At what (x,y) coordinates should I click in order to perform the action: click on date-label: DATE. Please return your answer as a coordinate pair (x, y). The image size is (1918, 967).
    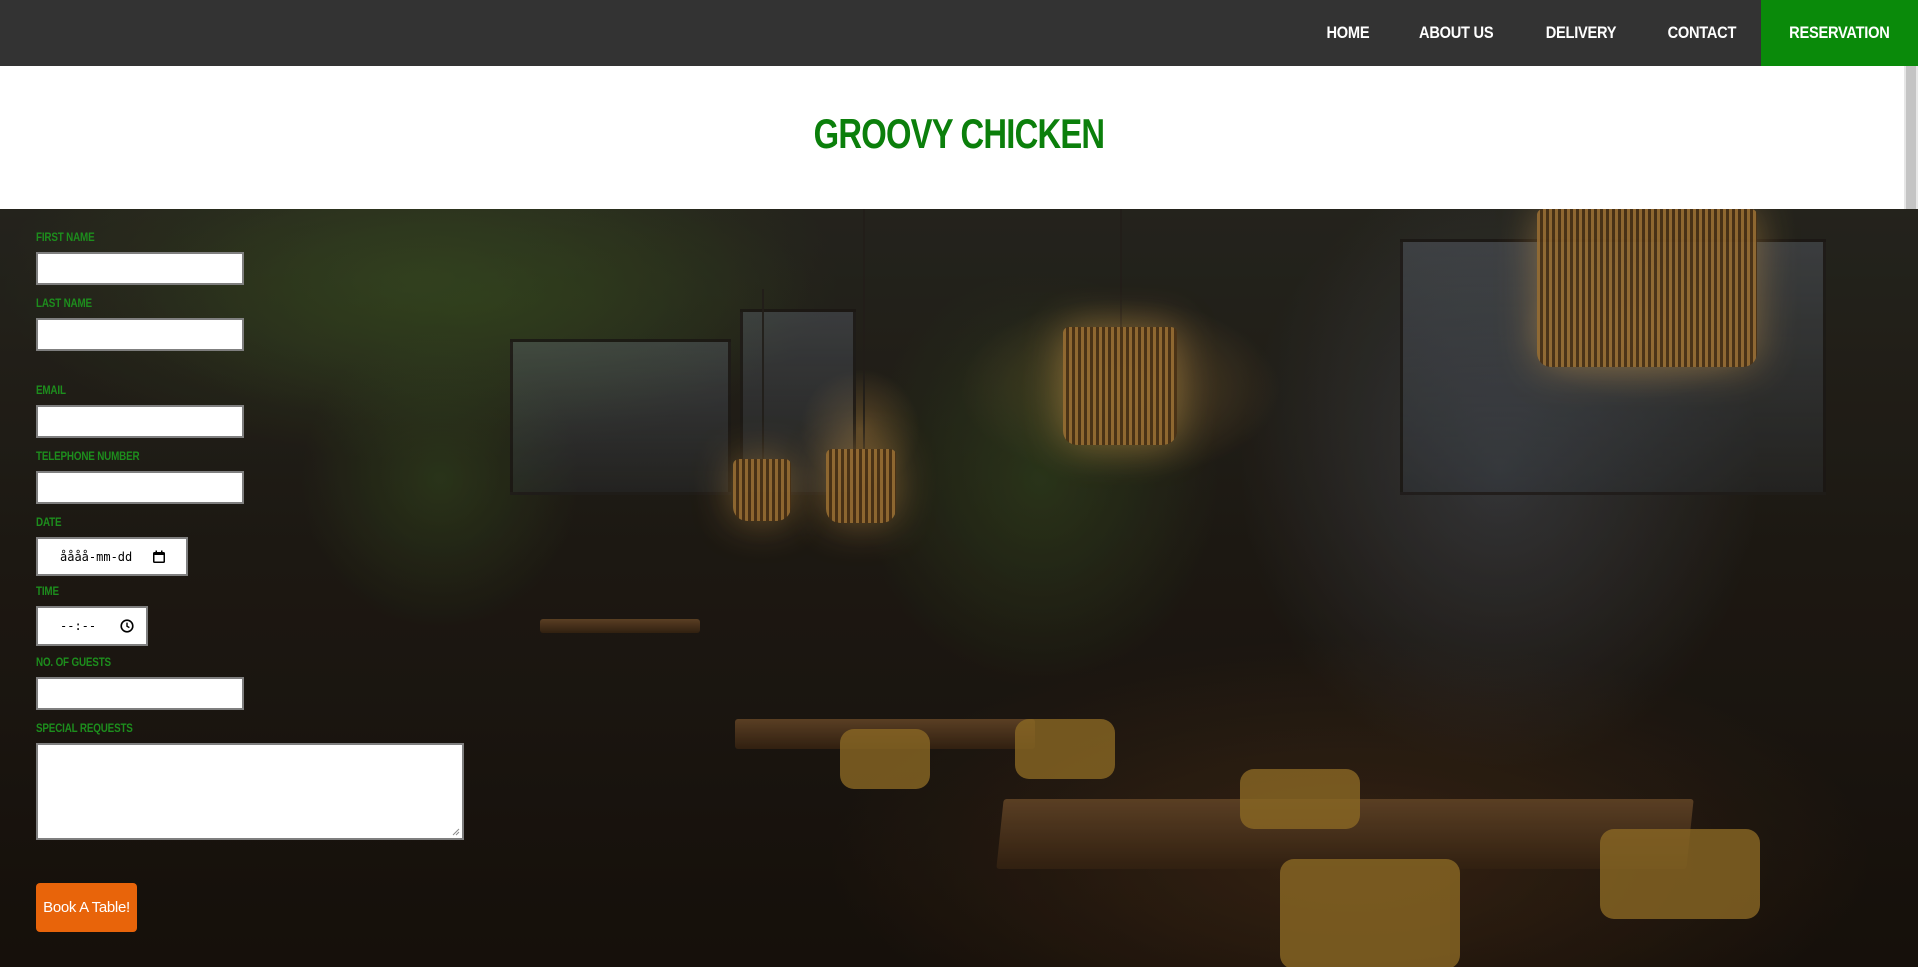
    Looking at the image, I should click on (49, 522).